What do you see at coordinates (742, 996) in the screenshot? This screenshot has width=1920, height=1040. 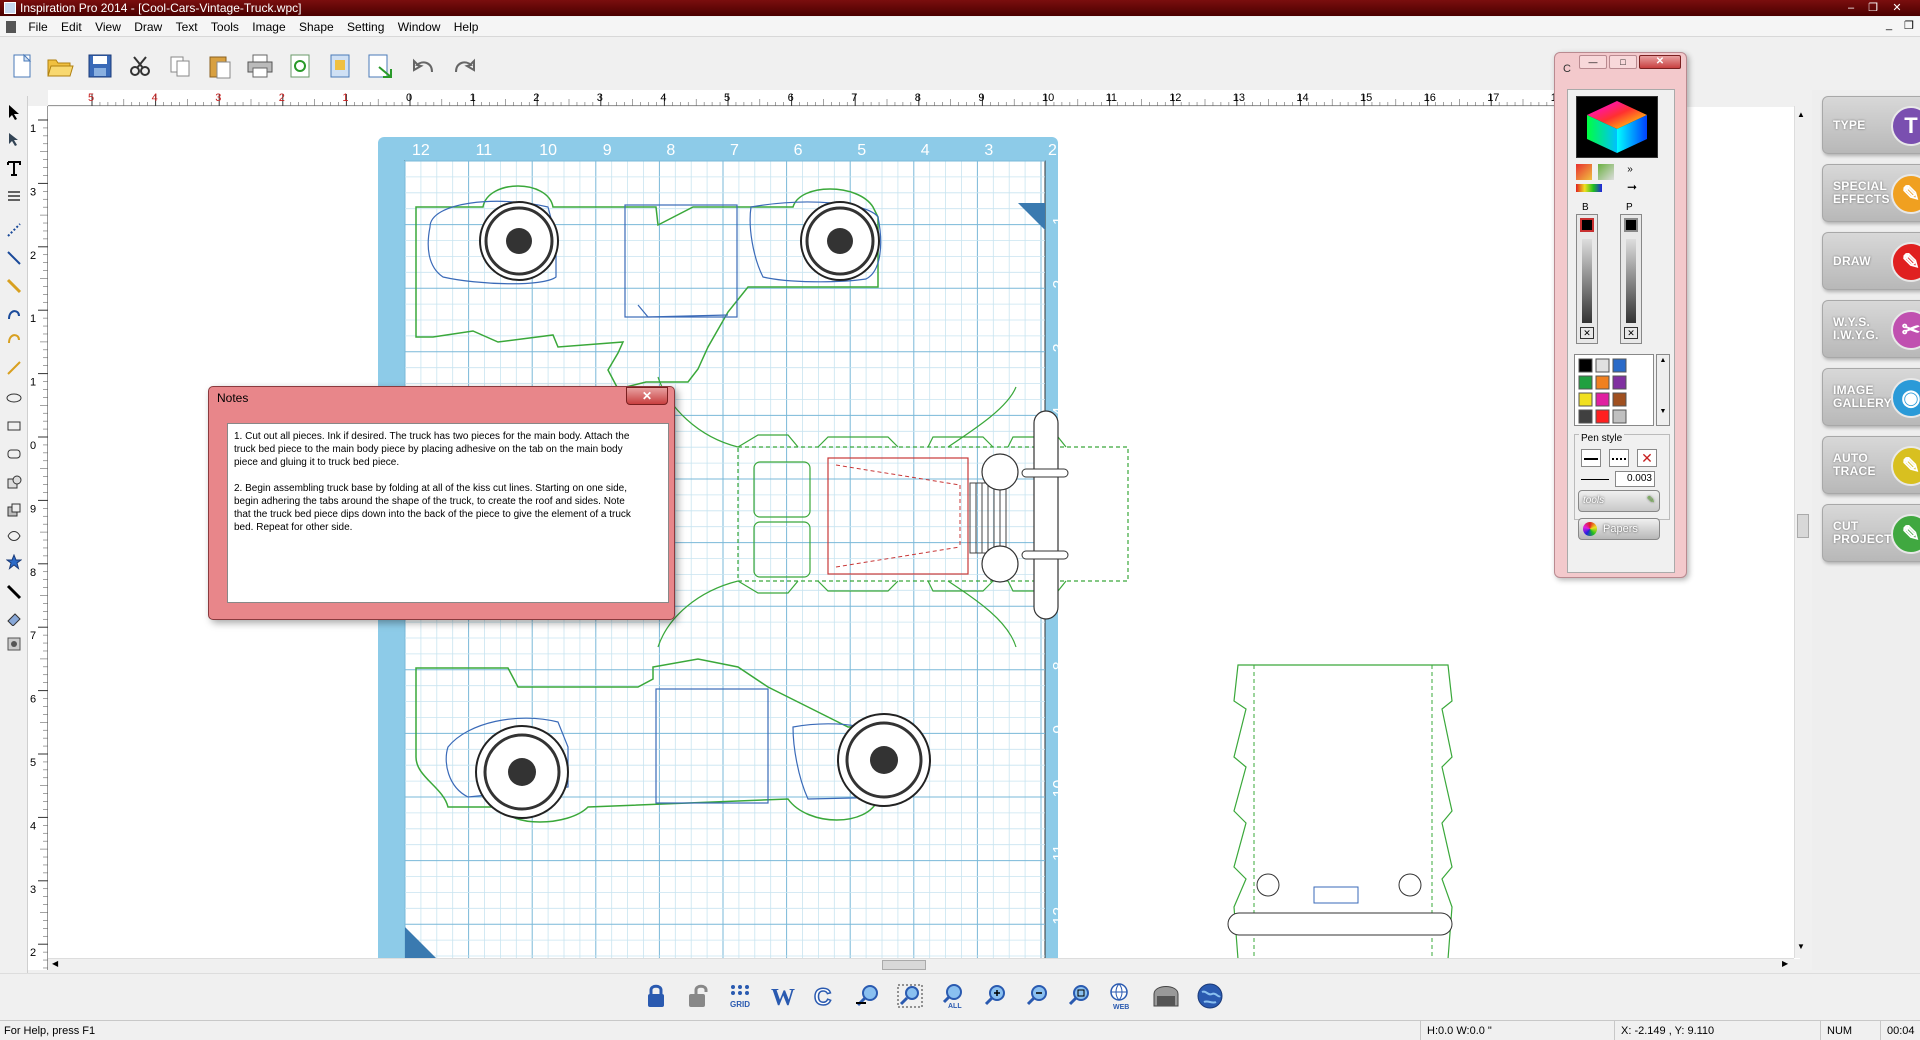 I see `grid-icon: GRID` at bounding box center [742, 996].